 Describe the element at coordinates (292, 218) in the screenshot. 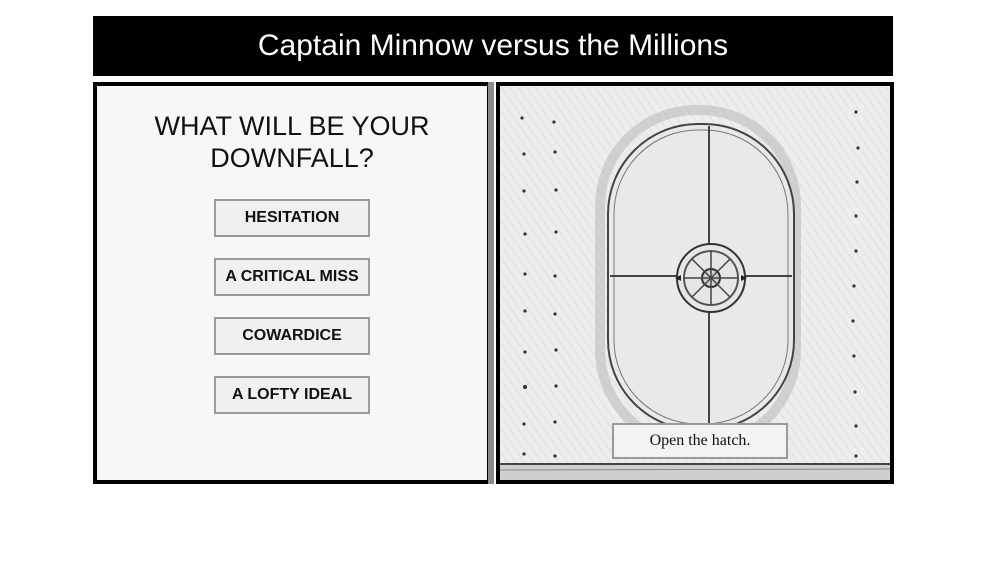

I see `choice-hesitation-button: HESITATION` at that location.